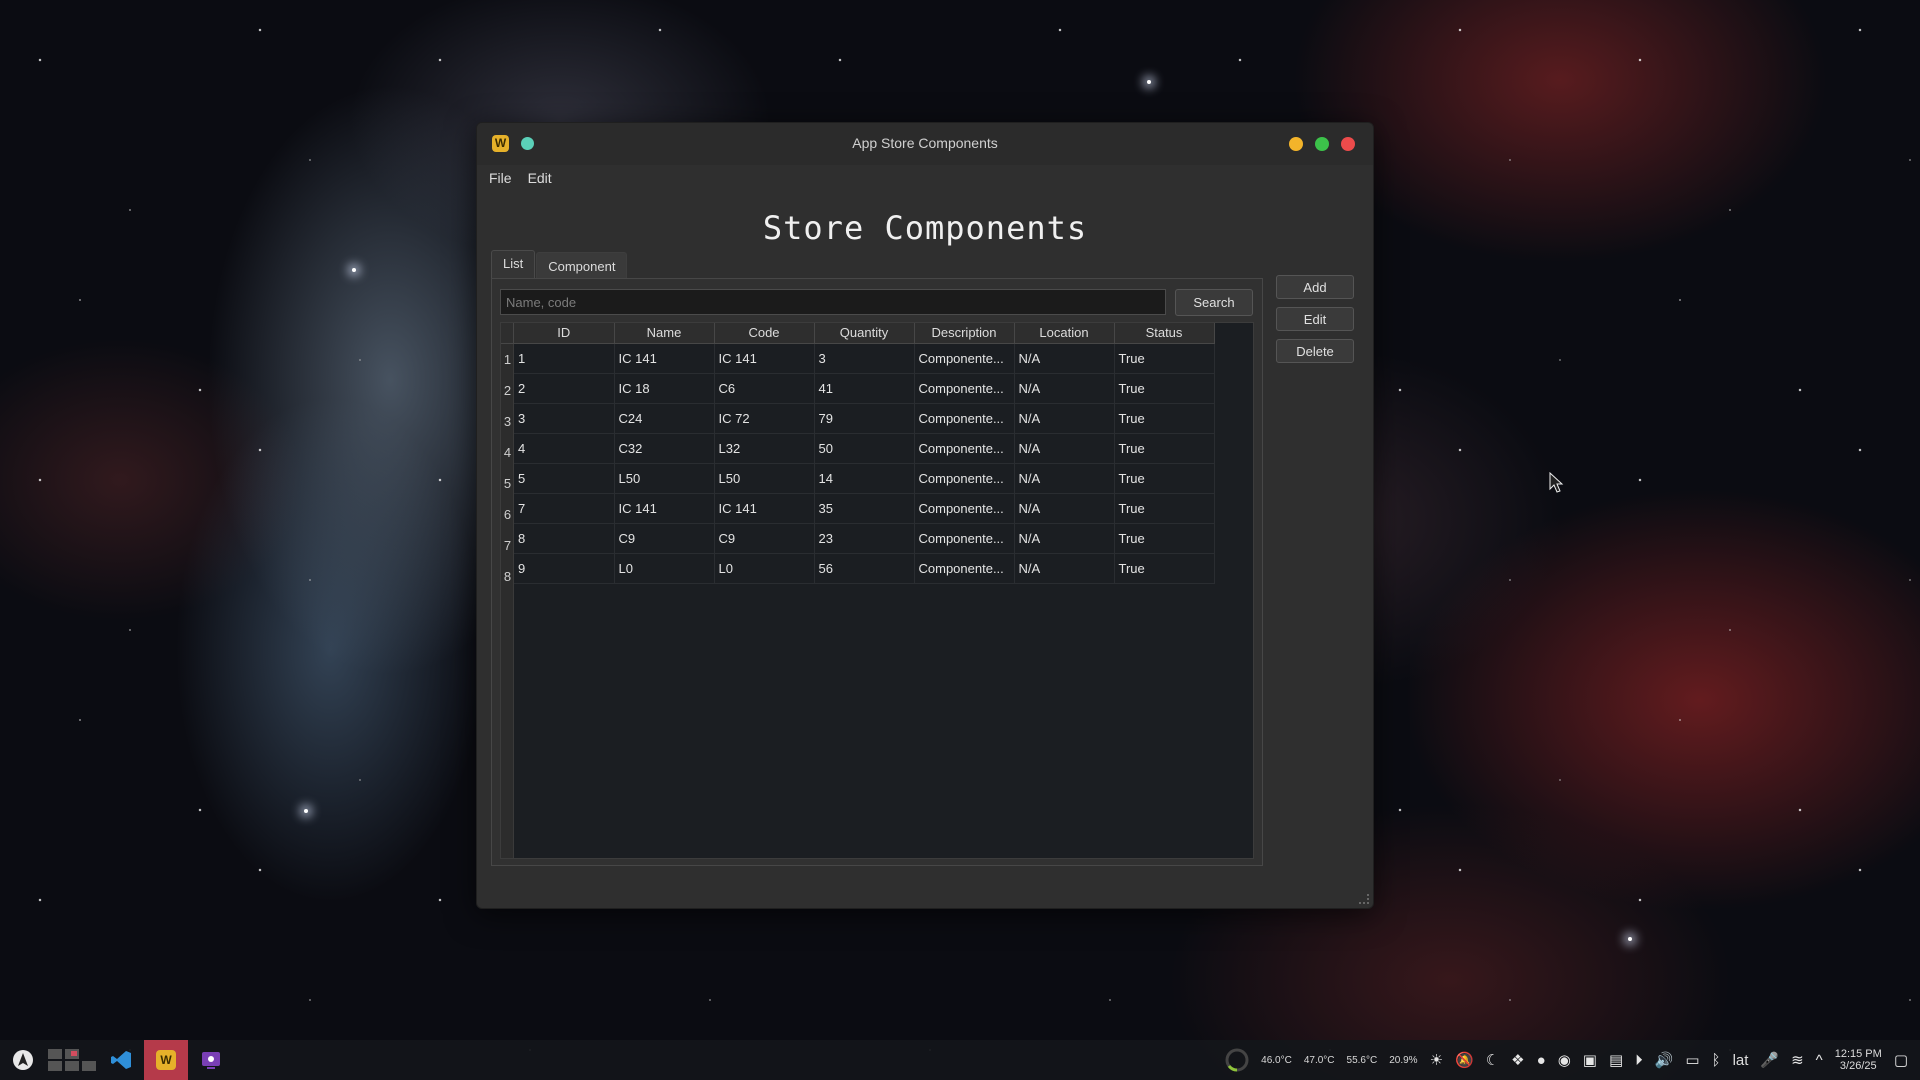 This screenshot has height=1080, width=1920. I want to click on record-icon: ●, so click(1541, 1060).